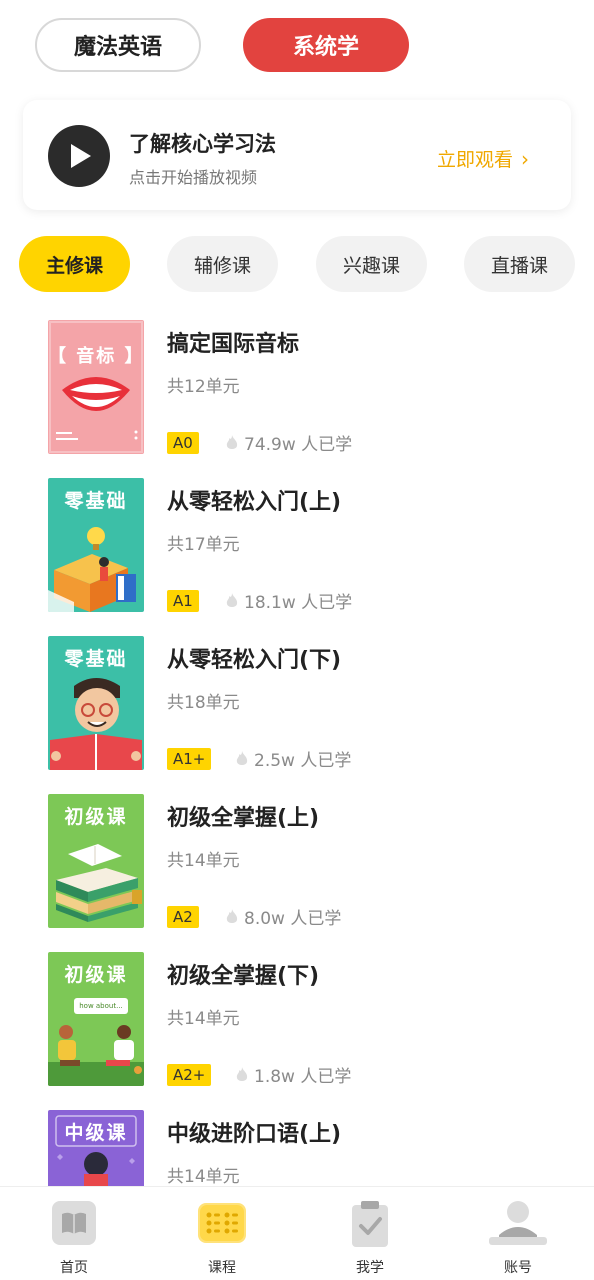 This screenshot has width=594, height=1280. What do you see at coordinates (233, 344) in the screenshot?
I see `course-title: 搞定国际音标` at bounding box center [233, 344].